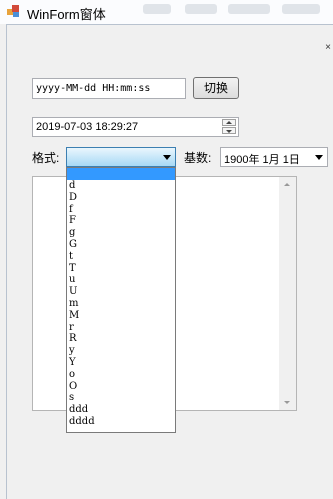  Describe the element at coordinates (287, 402) in the screenshot. I see `scroll-down-icon` at that location.